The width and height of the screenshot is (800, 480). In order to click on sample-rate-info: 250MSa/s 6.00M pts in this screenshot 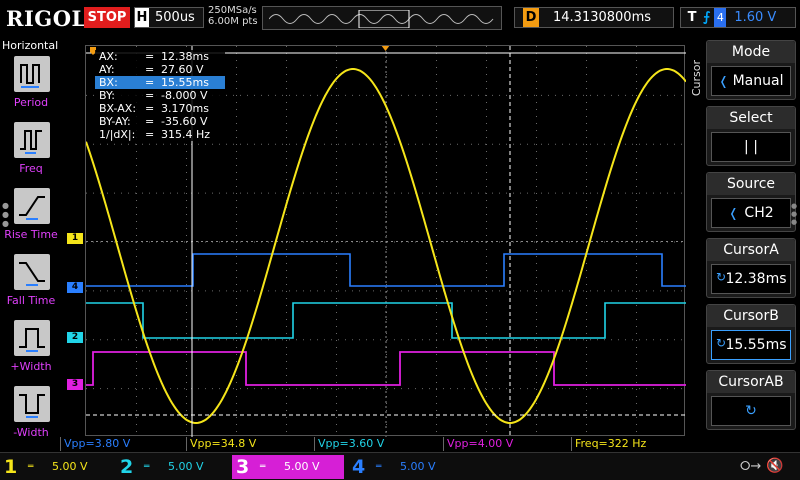, I will do `click(233, 16)`.